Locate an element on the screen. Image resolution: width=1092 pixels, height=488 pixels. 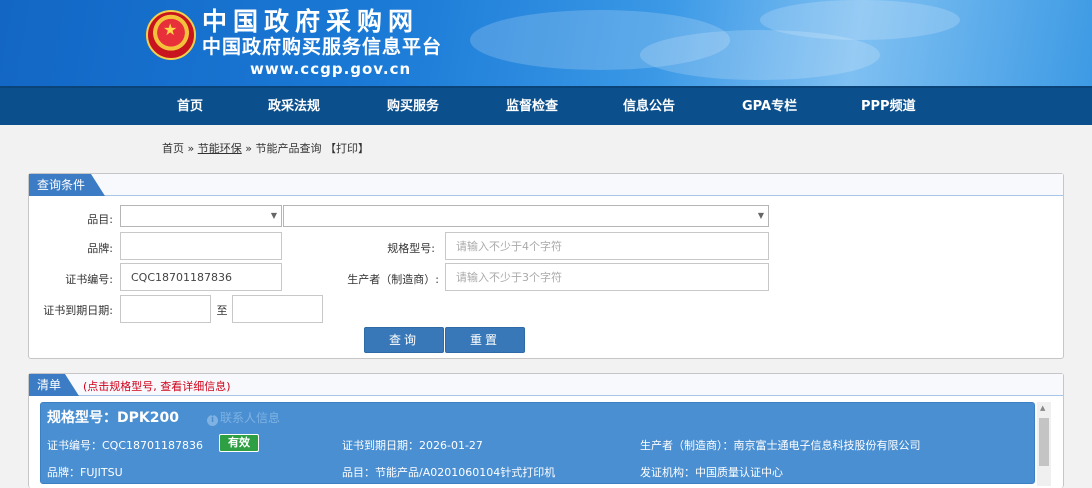
print-link: 【打印】 is located at coordinates (345, 148).